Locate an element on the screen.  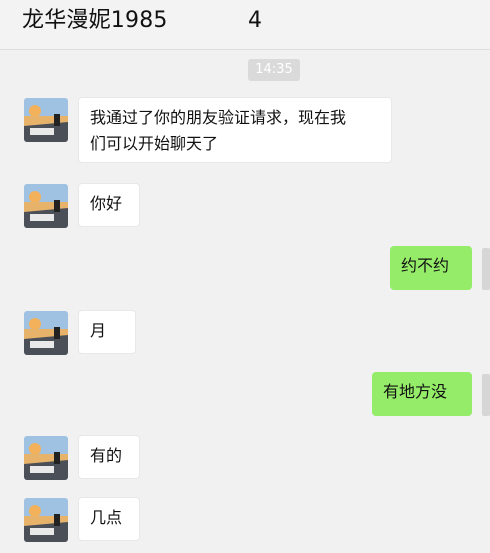
message-text: 有的 is located at coordinates (106, 455).